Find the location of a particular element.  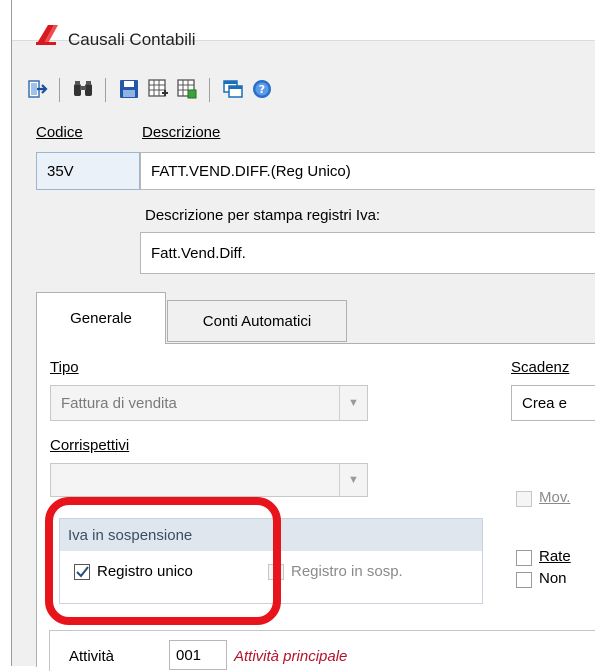

scadenze-label: Scadenz is located at coordinates (540, 367).